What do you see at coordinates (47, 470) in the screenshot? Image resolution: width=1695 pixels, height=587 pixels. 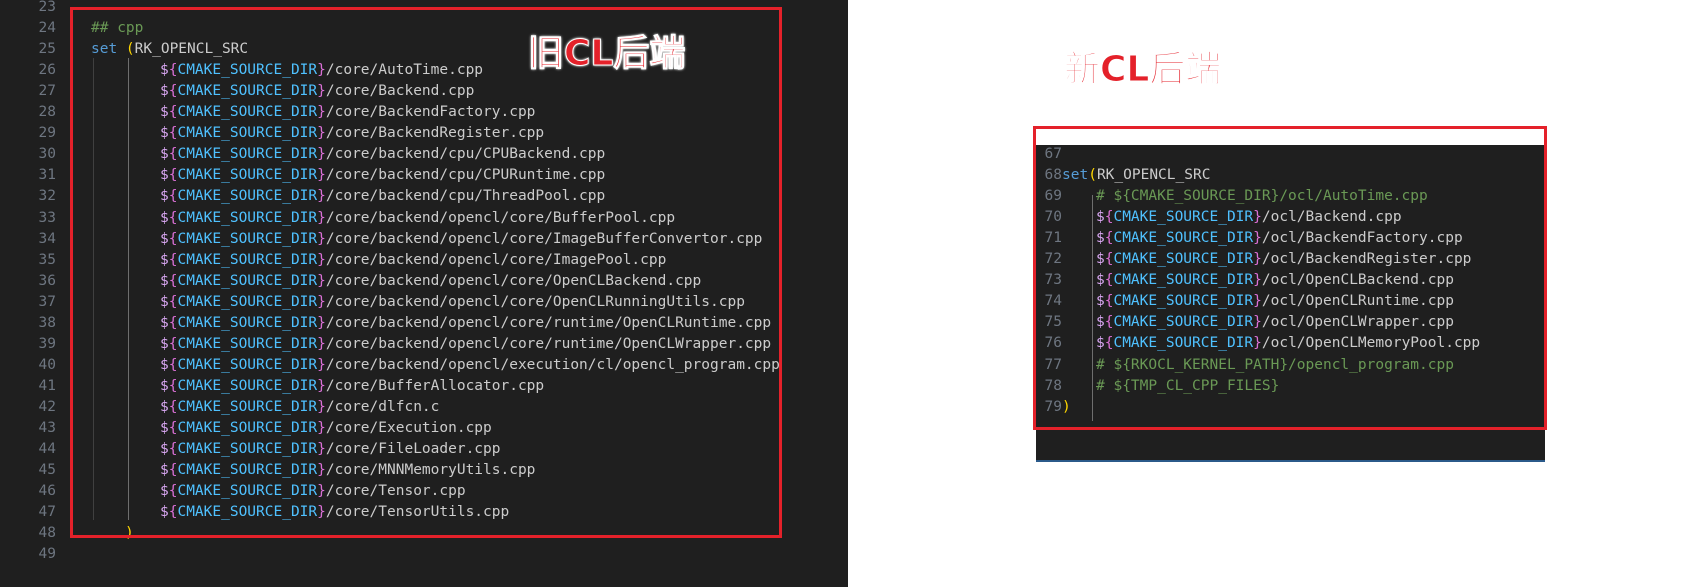 I see `line-number: 45` at bounding box center [47, 470].